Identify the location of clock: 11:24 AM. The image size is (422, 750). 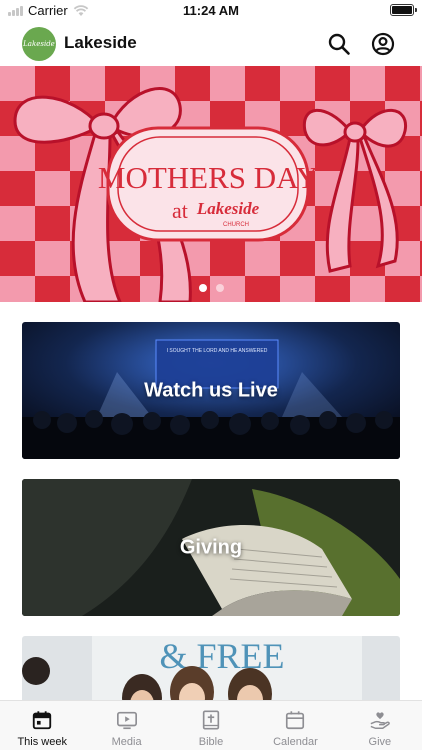
(211, 10).